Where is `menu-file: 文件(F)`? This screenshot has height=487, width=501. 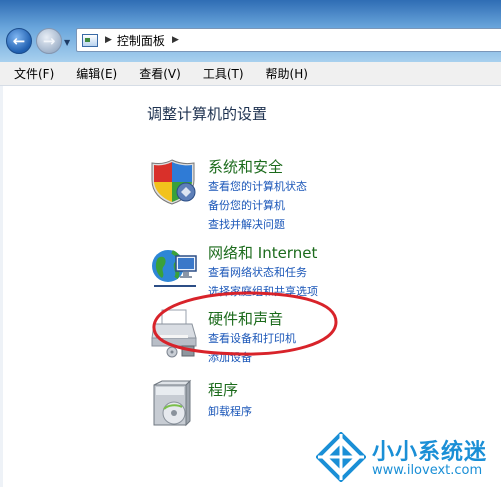
menu-file: 文件(F) is located at coordinates (34, 73).